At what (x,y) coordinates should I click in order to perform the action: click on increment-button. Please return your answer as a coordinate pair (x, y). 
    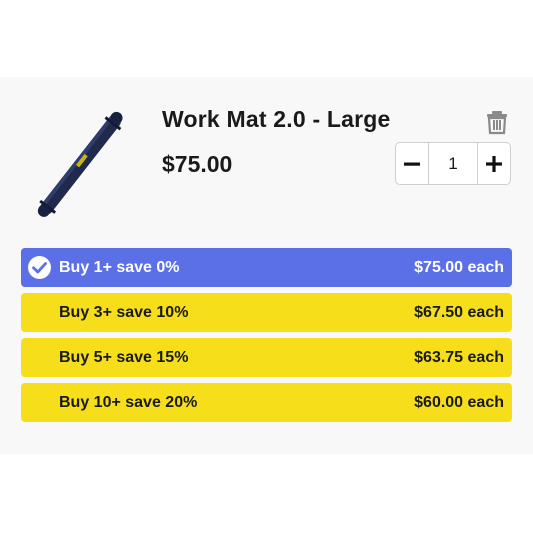
    Looking at the image, I should click on (494, 163).